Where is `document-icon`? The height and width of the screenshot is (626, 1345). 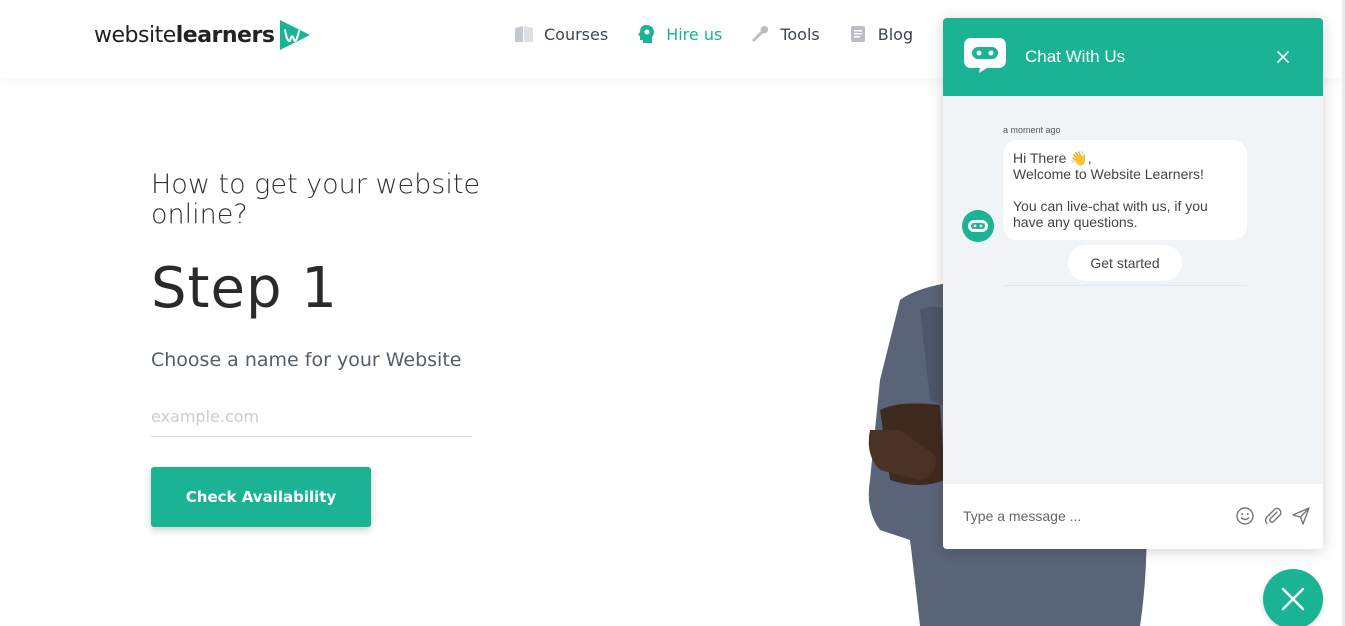
document-icon is located at coordinates (858, 34).